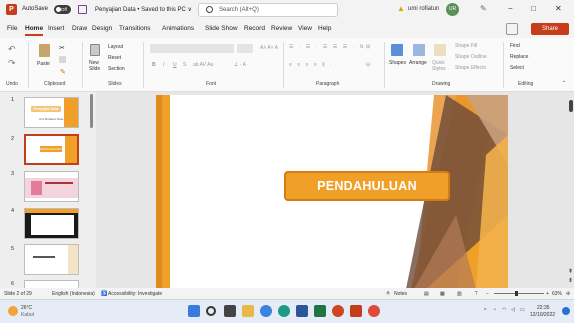  I want to click on word-icon, so click(302, 311).